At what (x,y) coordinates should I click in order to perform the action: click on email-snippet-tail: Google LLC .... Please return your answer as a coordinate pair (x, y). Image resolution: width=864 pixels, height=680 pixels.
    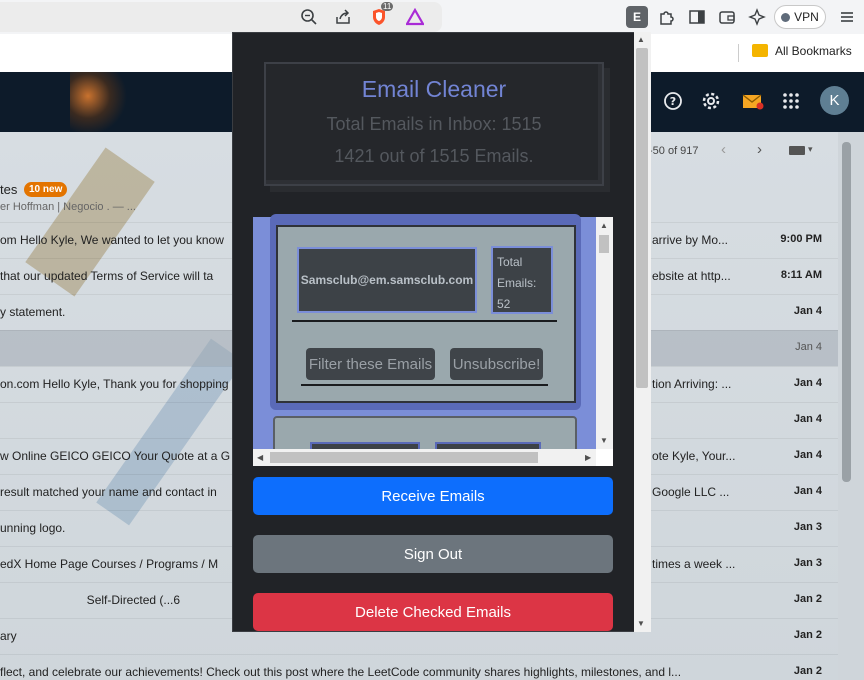
    Looking at the image, I should click on (691, 492).